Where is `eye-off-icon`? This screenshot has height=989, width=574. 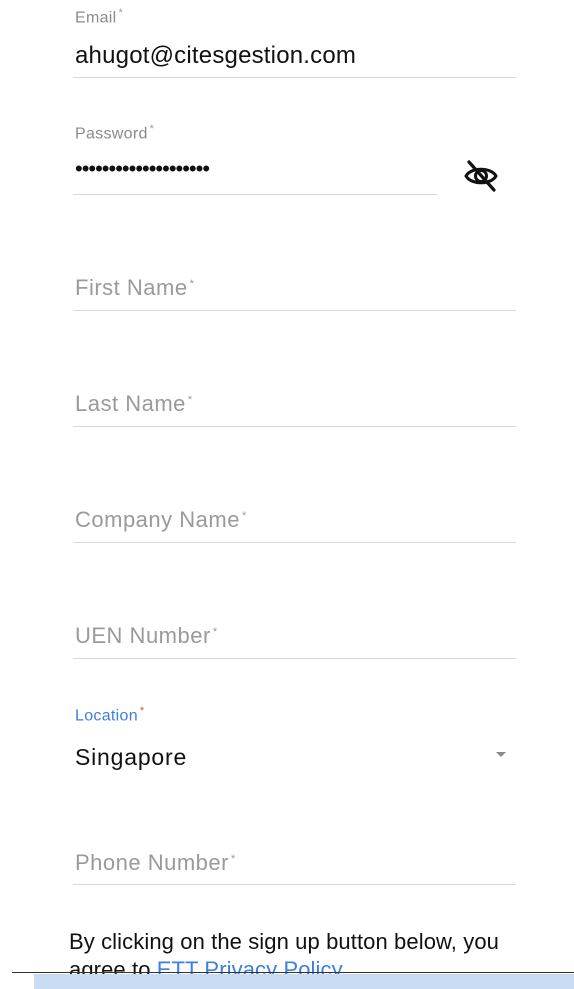
eye-off-icon is located at coordinates (481, 176).